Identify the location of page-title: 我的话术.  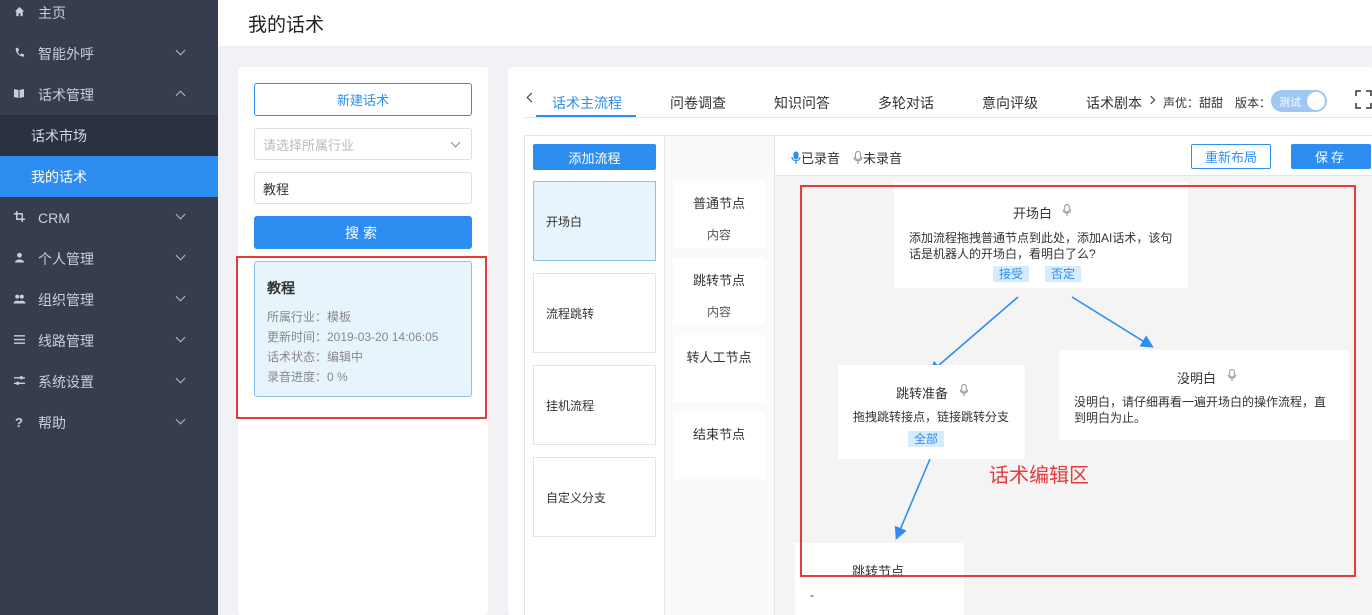
(286, 25).